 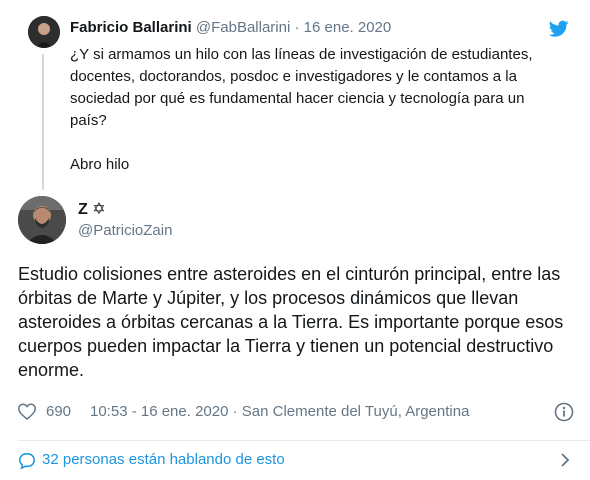 What do you see at coordinates (100, 164) in the screenshot?
I see `parent-text-line: Abro hilo` at bounding box center [100, 164].